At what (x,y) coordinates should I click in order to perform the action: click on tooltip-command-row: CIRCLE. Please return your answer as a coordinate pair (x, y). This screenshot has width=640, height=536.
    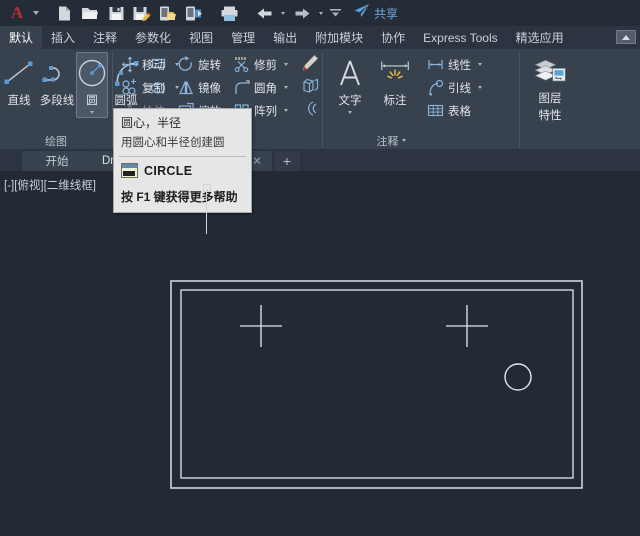
    Looking at the image, I should click on (182, 170).